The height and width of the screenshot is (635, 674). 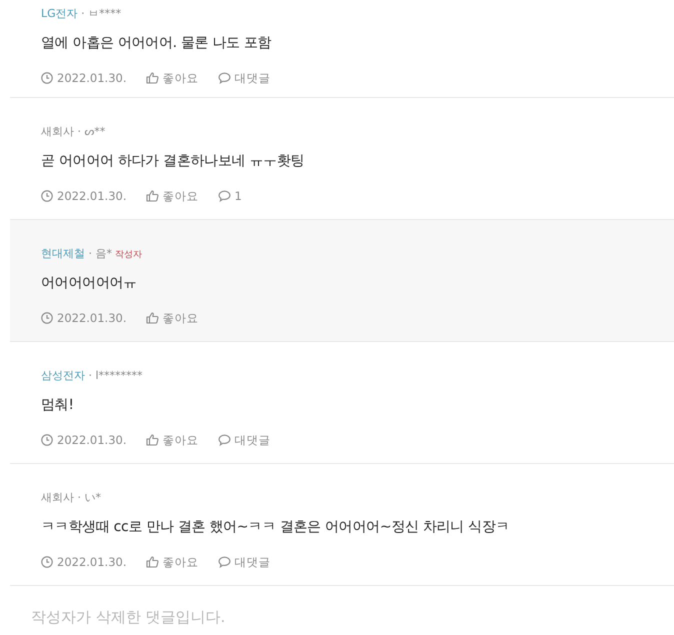 What do you see at coordinates (59, 13) in the screenshot?
I see `company-name: LG전자` at bounding box center [59, 13].